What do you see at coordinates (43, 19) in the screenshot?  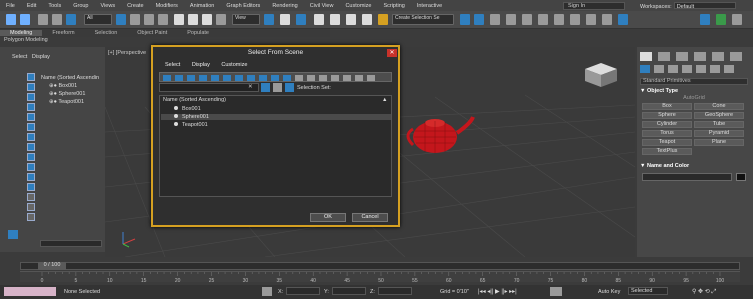 I see `link-icon` at bounding box center [43, 19].